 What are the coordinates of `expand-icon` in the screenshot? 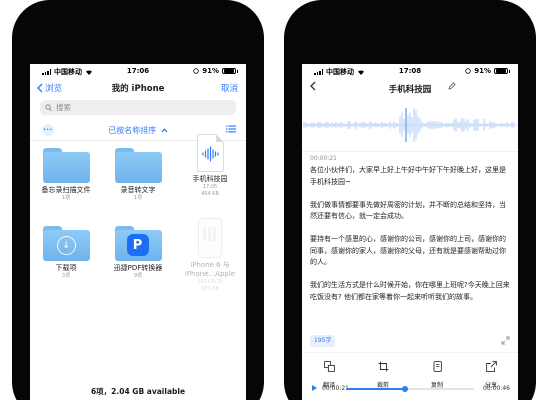 It's located at (505, 340).